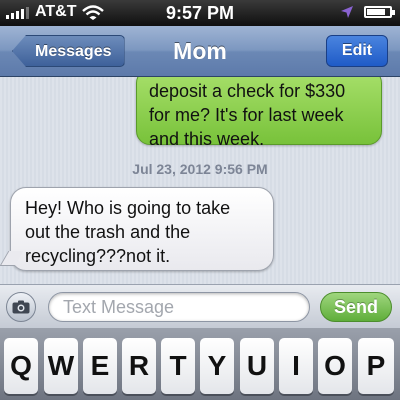 This screenshot has height=400, width=400. Describe the element at coordinates (257, 366) in the screenshot. I see `key-u: U` at that location.